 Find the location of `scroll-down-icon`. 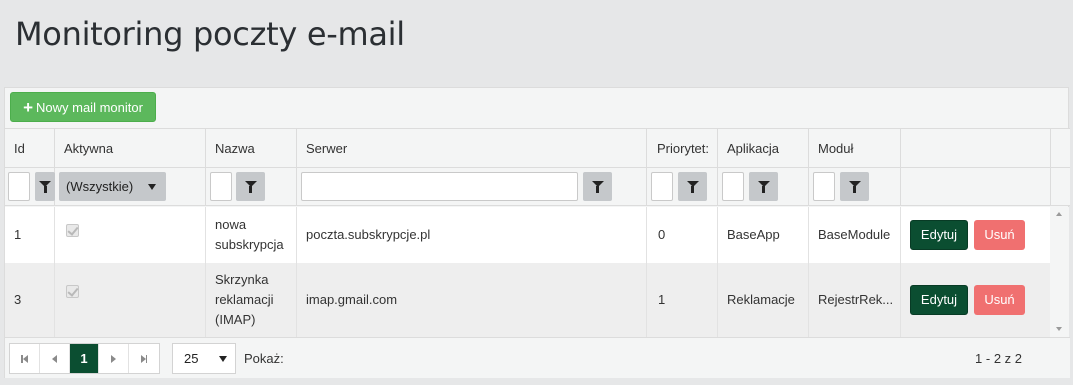

scroll-down-icon is located at coordinates (1059, 329).